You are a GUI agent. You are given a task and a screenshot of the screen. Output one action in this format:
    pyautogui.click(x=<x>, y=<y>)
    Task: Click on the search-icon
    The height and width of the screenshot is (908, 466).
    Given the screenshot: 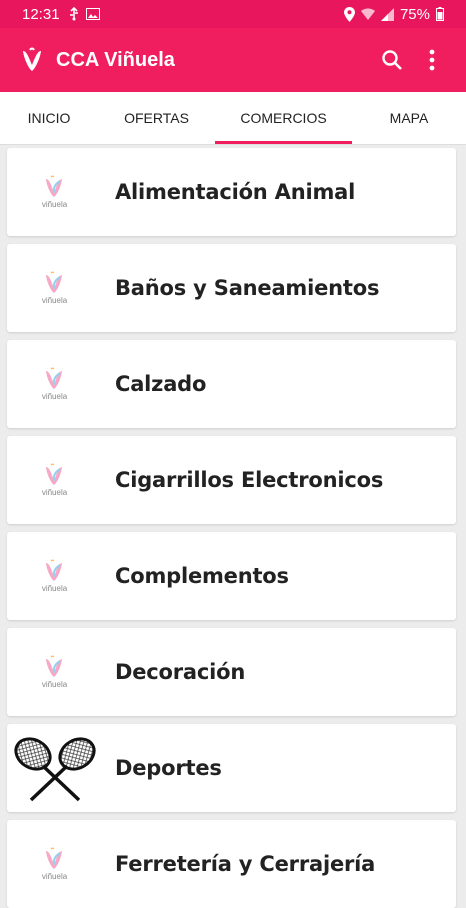 What is the action you would take?
    pyautogui.click(x=392, y=60)
    